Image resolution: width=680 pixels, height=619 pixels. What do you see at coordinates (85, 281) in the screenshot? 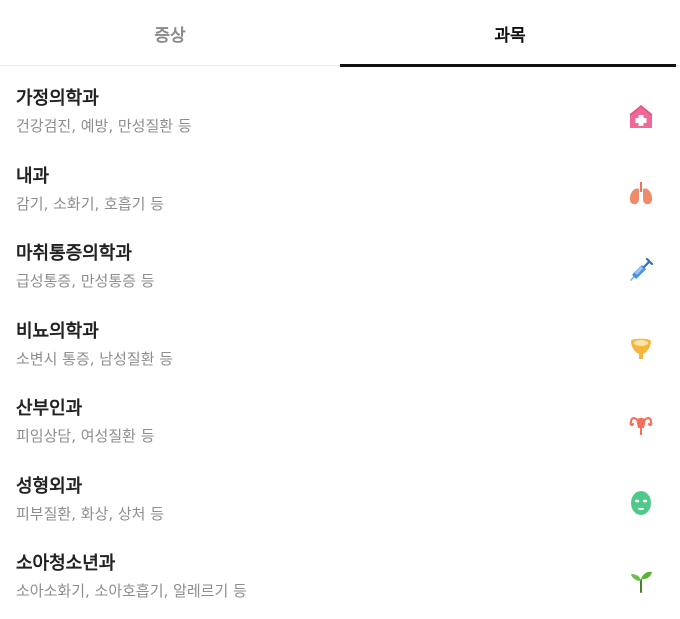
I see `department-desc: 급성통증, 만성통증 등` at bounding box center [85, 281].